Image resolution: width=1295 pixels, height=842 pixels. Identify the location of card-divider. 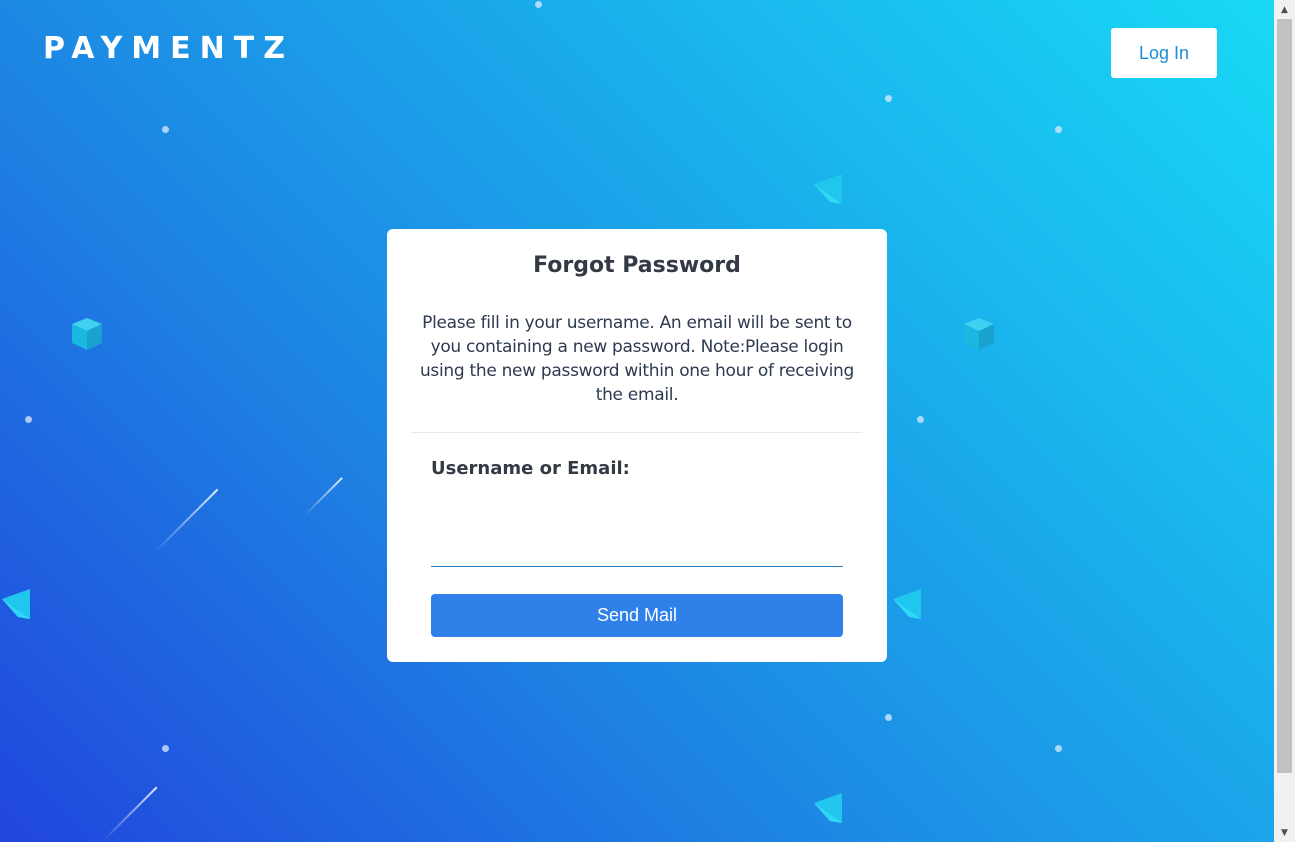
(636, 432).